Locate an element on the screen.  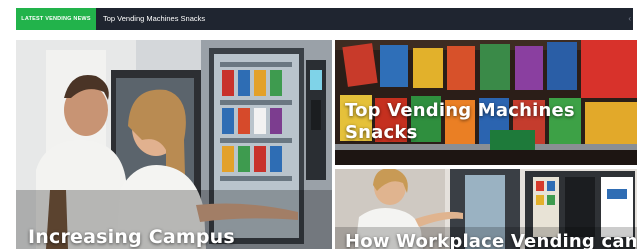
post-title-snacks: Top Vending Machines Snacks is located at coordinates (485, 122).